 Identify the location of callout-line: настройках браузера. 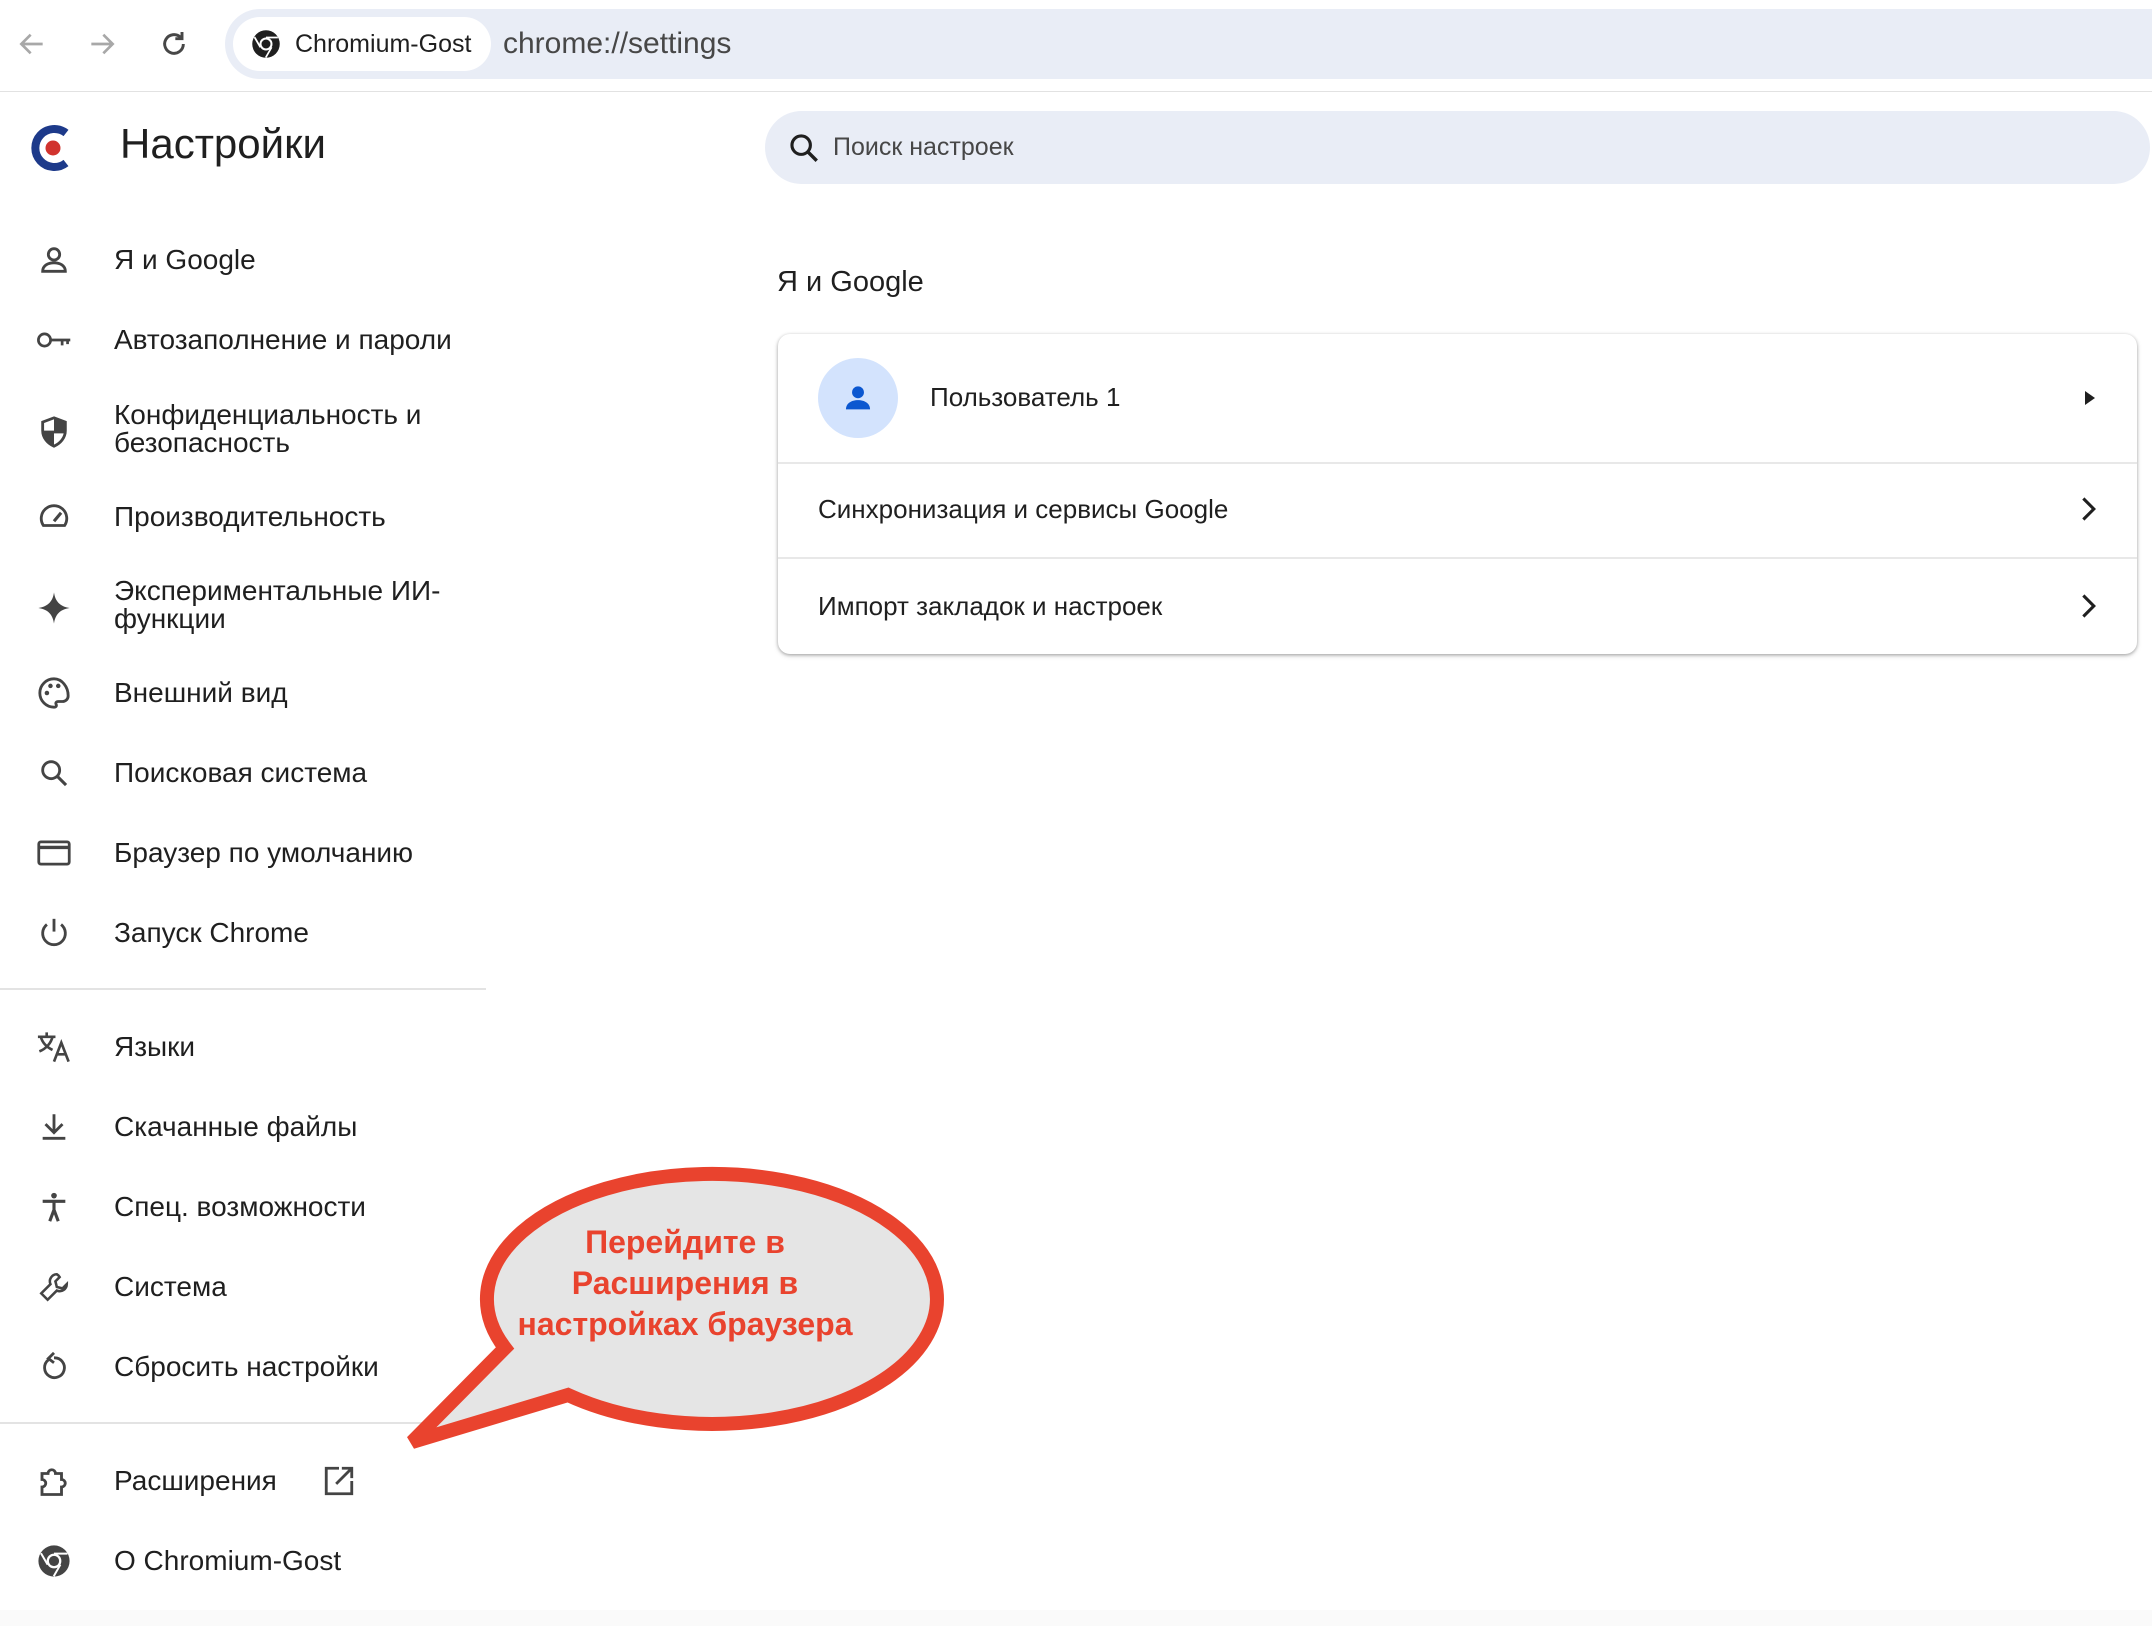
(685, 1324).